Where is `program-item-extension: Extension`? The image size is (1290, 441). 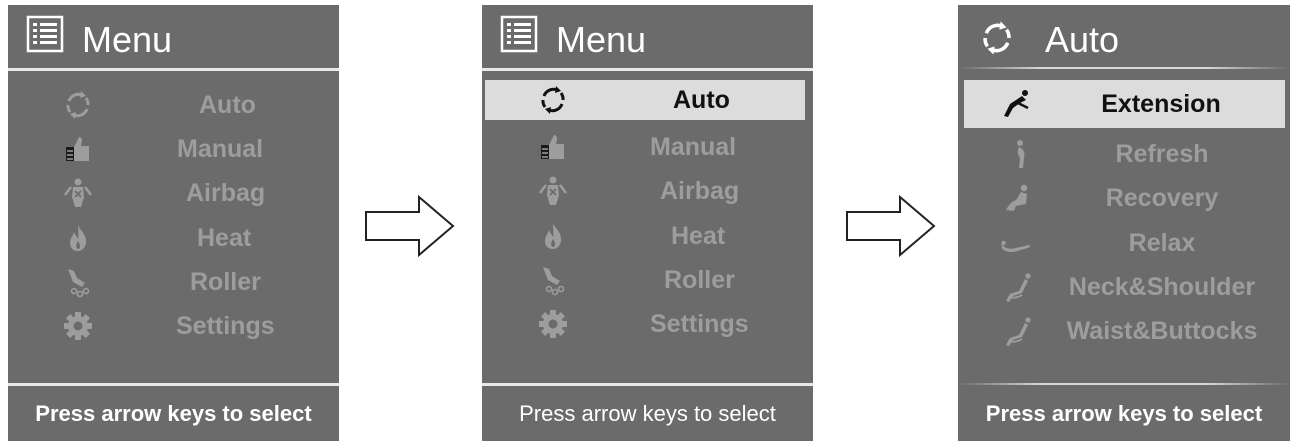 program-item-extension: Extension is located at coordinates (1124, 104).